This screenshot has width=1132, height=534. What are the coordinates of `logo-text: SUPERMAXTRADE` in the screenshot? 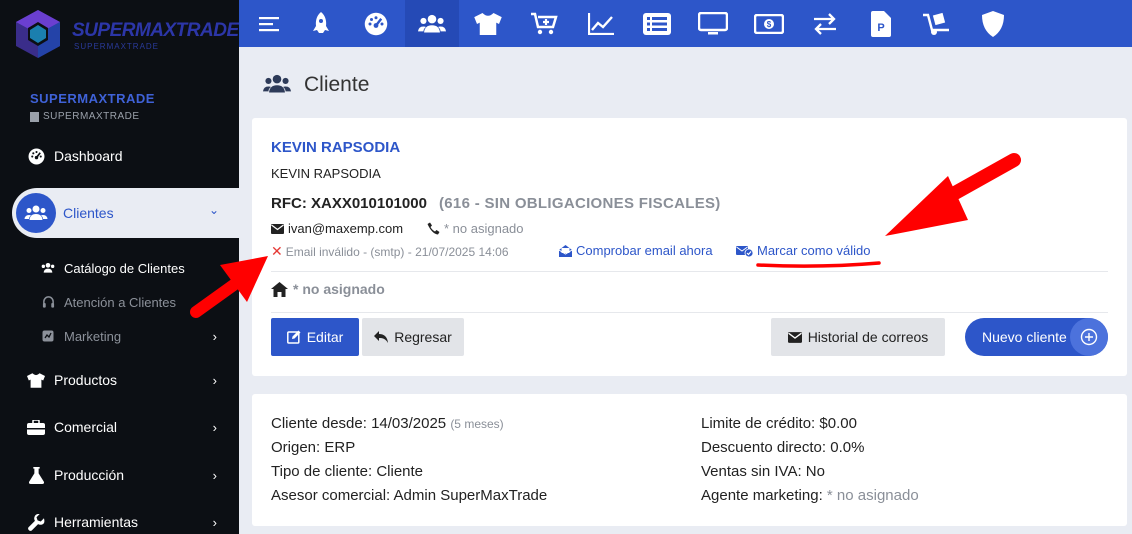 It's located at (155, 30).